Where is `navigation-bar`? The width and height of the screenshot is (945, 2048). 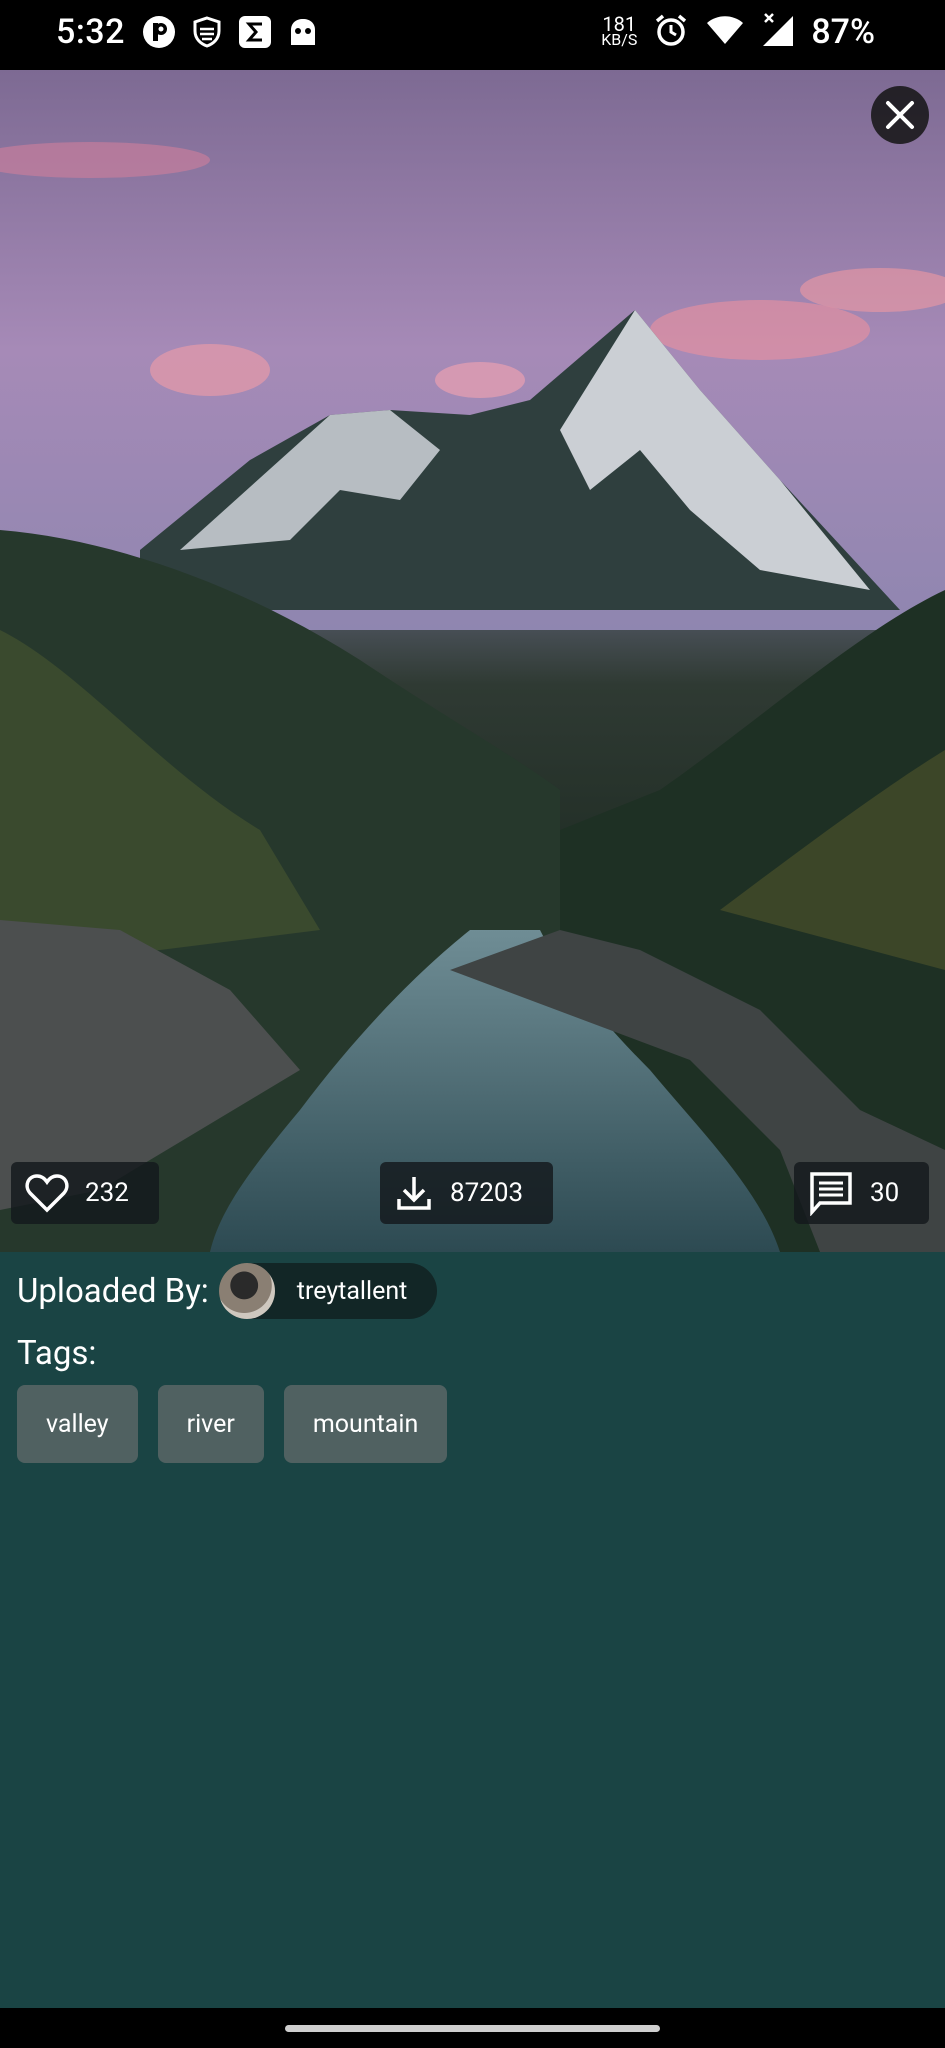 navigation-bar is located at coordinates (472, 2028).